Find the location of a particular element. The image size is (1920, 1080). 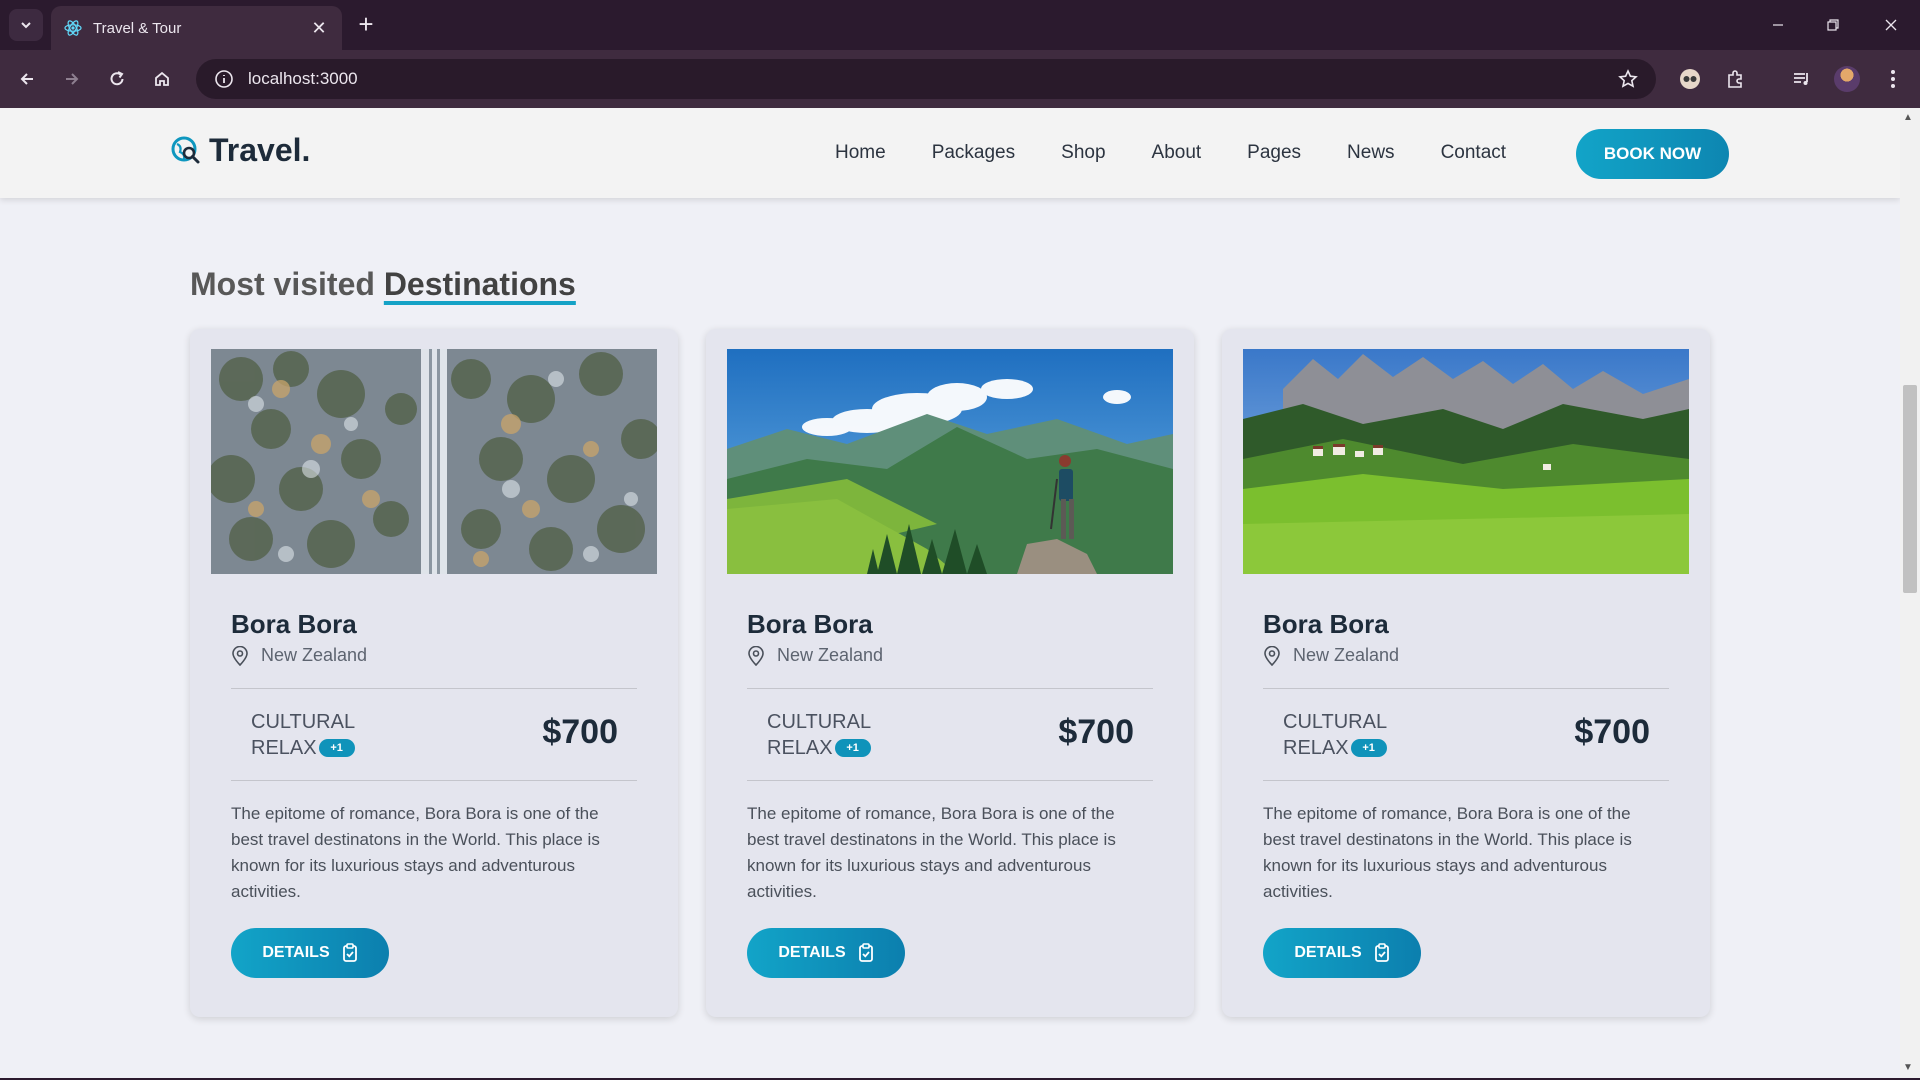

nav-link-news: News is located at coordinates (1371, 153).